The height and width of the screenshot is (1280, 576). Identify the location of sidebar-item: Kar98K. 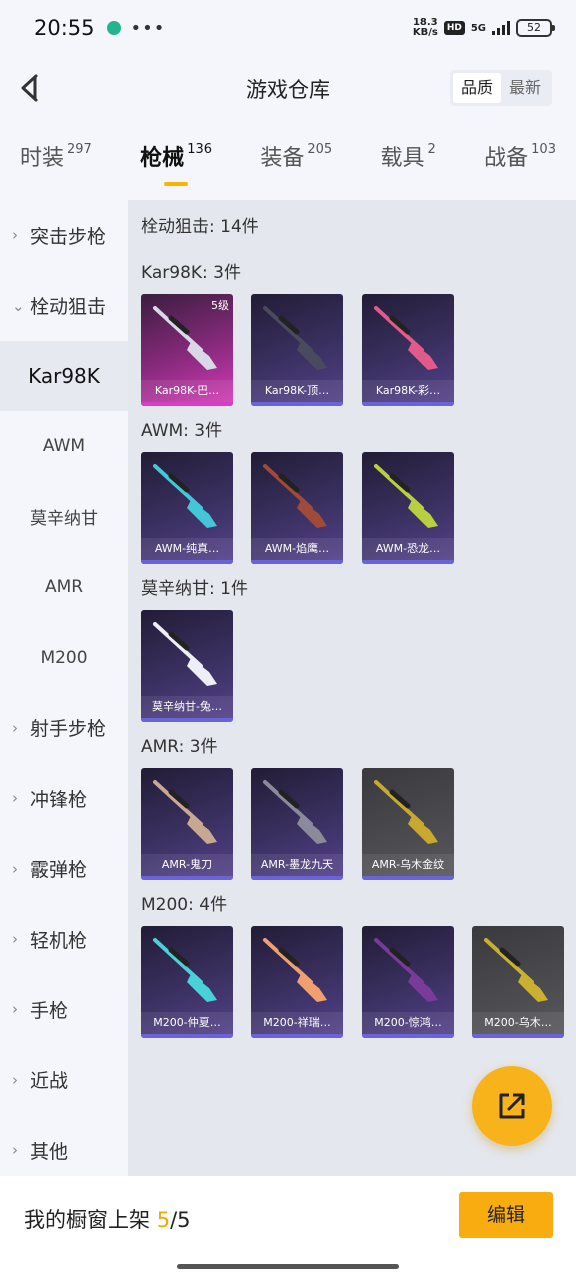
(64, 376).